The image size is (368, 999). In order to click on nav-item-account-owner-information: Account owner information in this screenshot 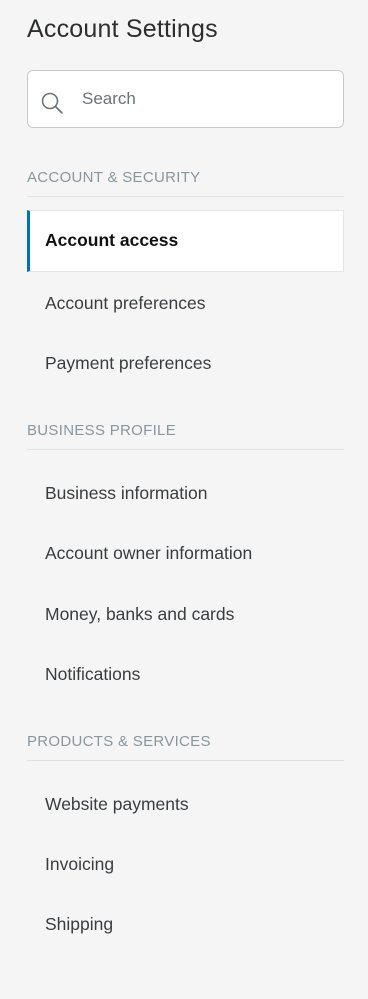, I will do `click(185, 553)`.